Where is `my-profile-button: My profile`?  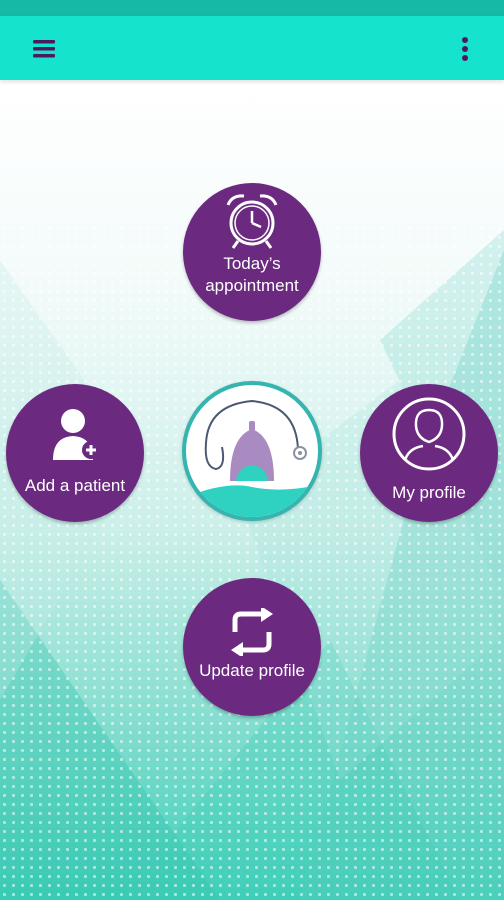
my-profile-button: My profile is located at coordinates (429, 453).